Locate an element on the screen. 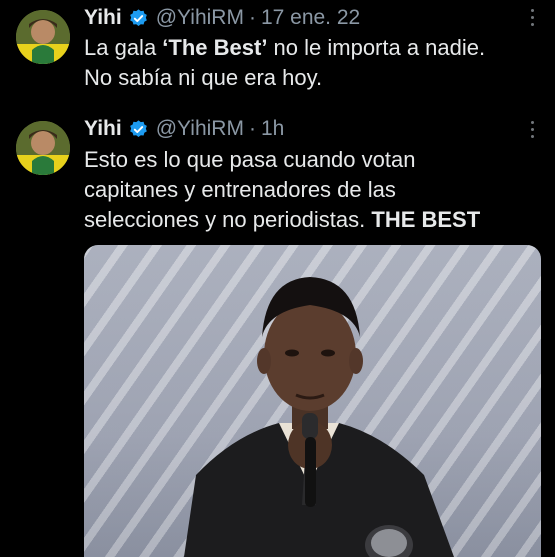 The height and width of the screenshot is (557, 555). tweet-header: Yihi @YihiRM · 17 ene. 22 is located at coordinates (222, 18).